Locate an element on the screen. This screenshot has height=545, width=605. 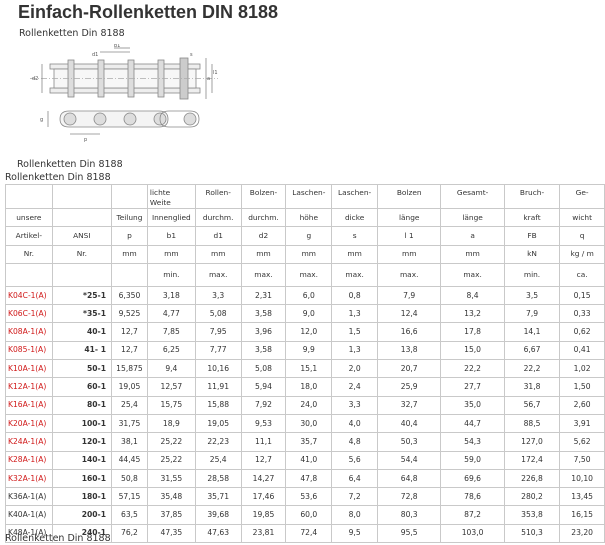
value-cell-g: 53,6 is located at coordinates (309, 497).